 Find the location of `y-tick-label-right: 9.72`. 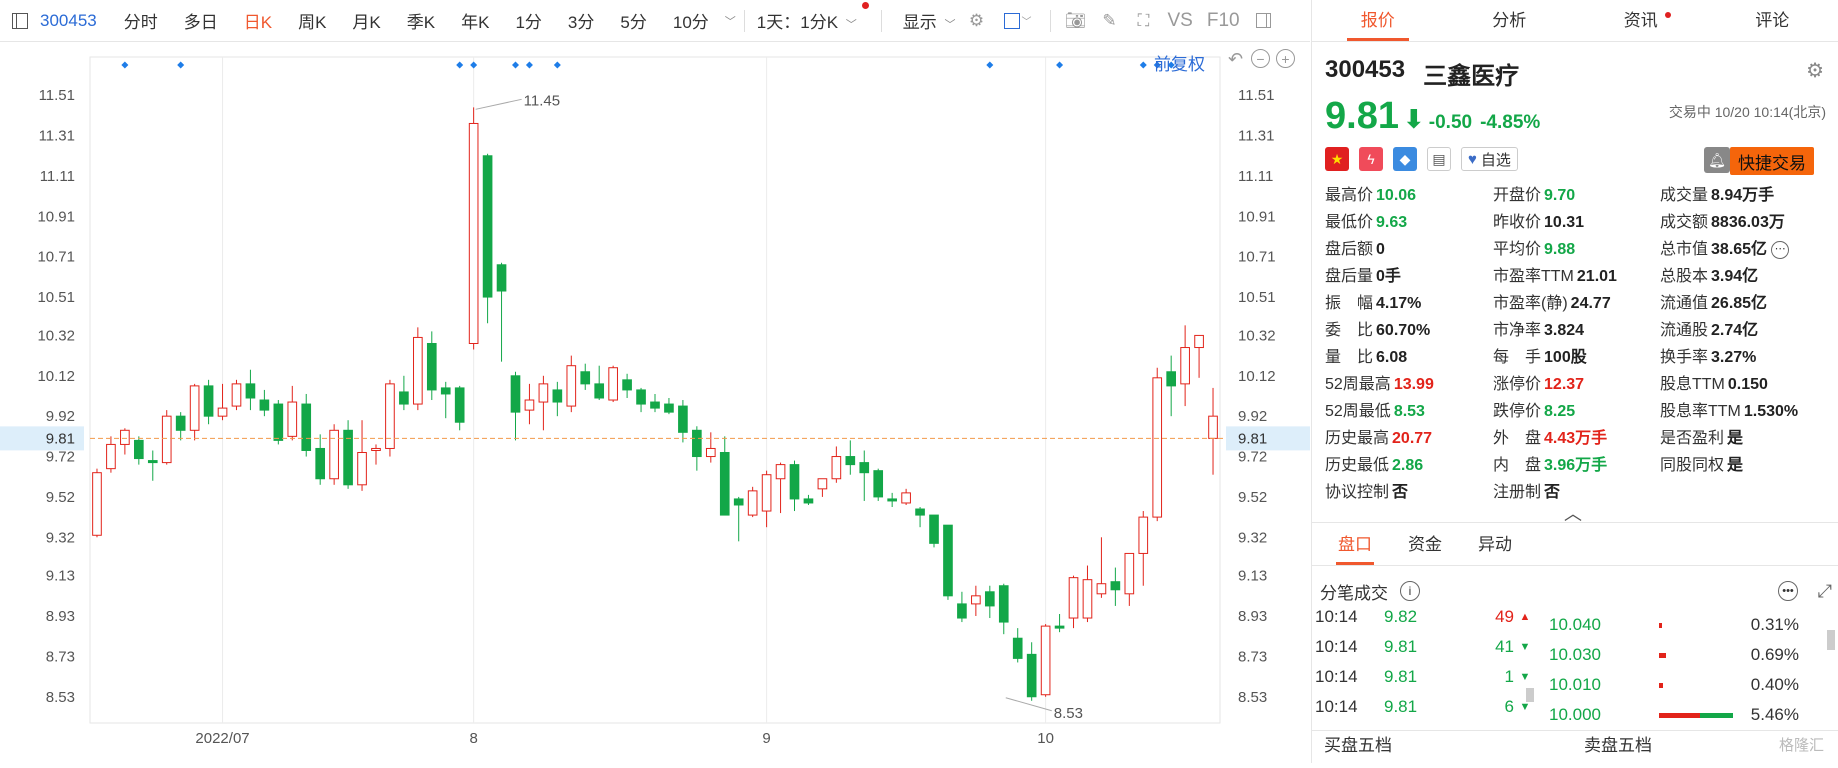

y-tick-label-right: 9.72 is located at coordinates (1252, 457).